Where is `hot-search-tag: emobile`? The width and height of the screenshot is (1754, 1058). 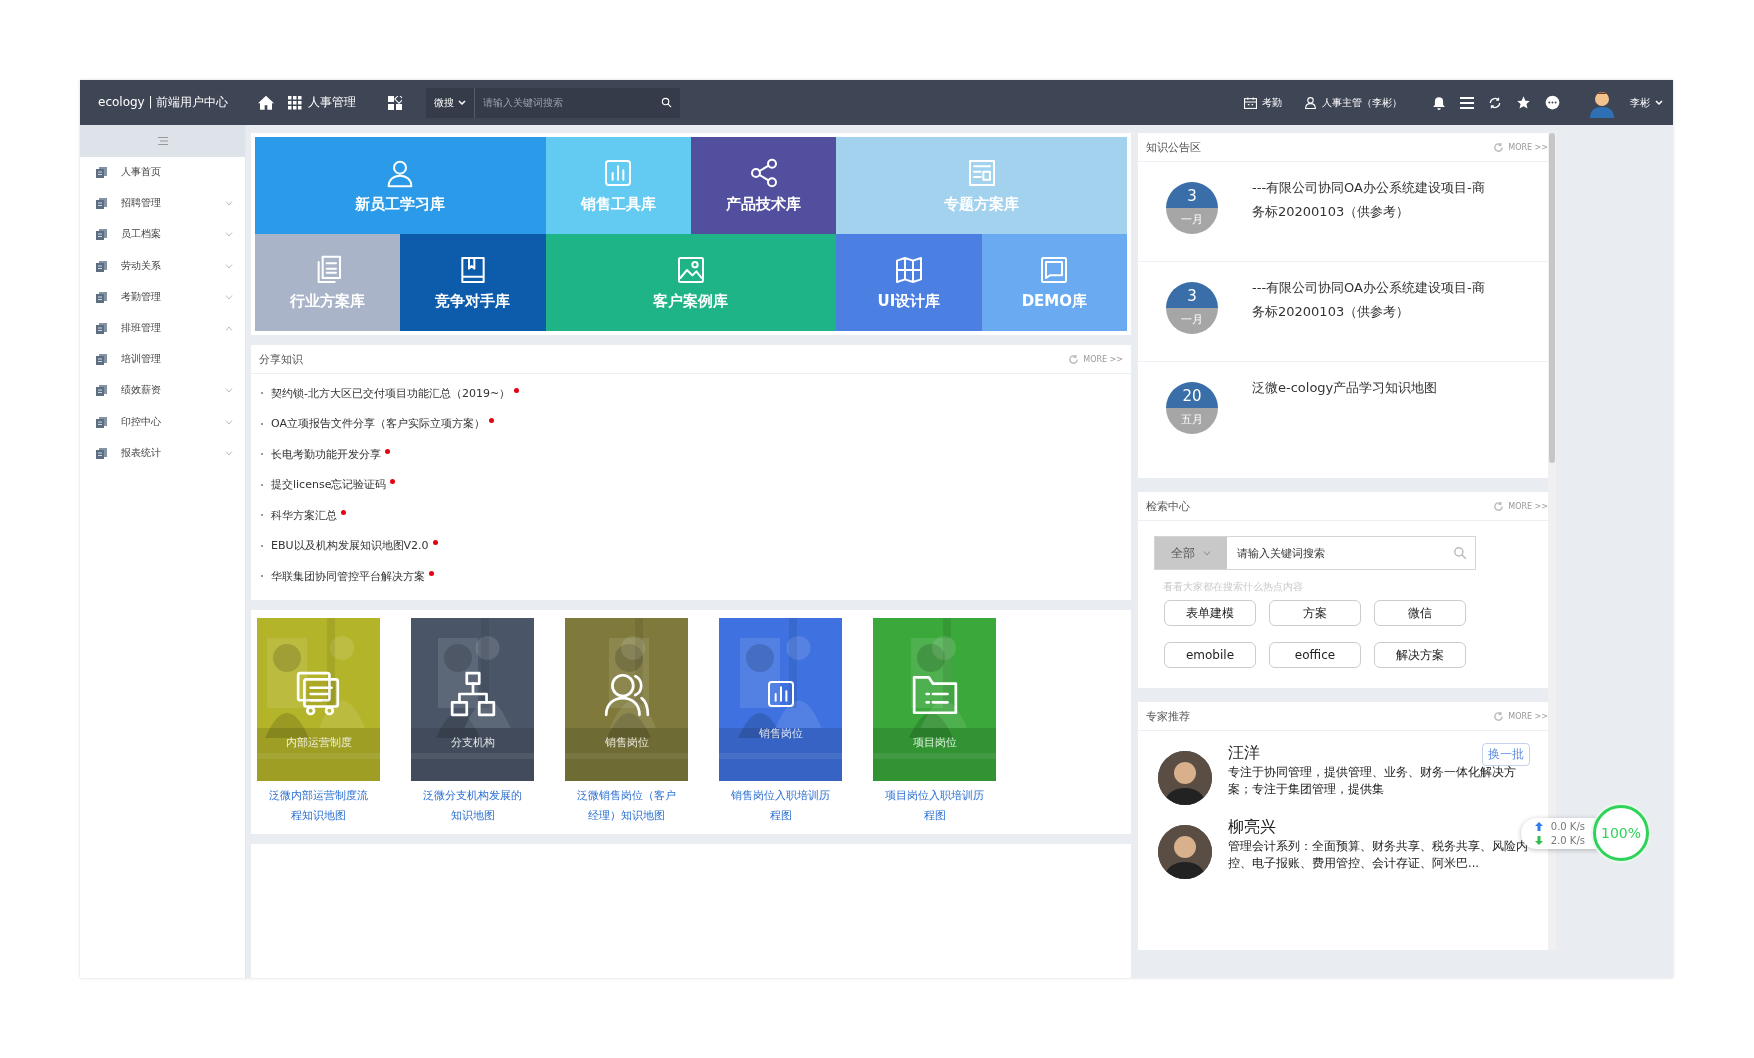 hot-search-tag: emobile is located at coordinates (1210, 655).